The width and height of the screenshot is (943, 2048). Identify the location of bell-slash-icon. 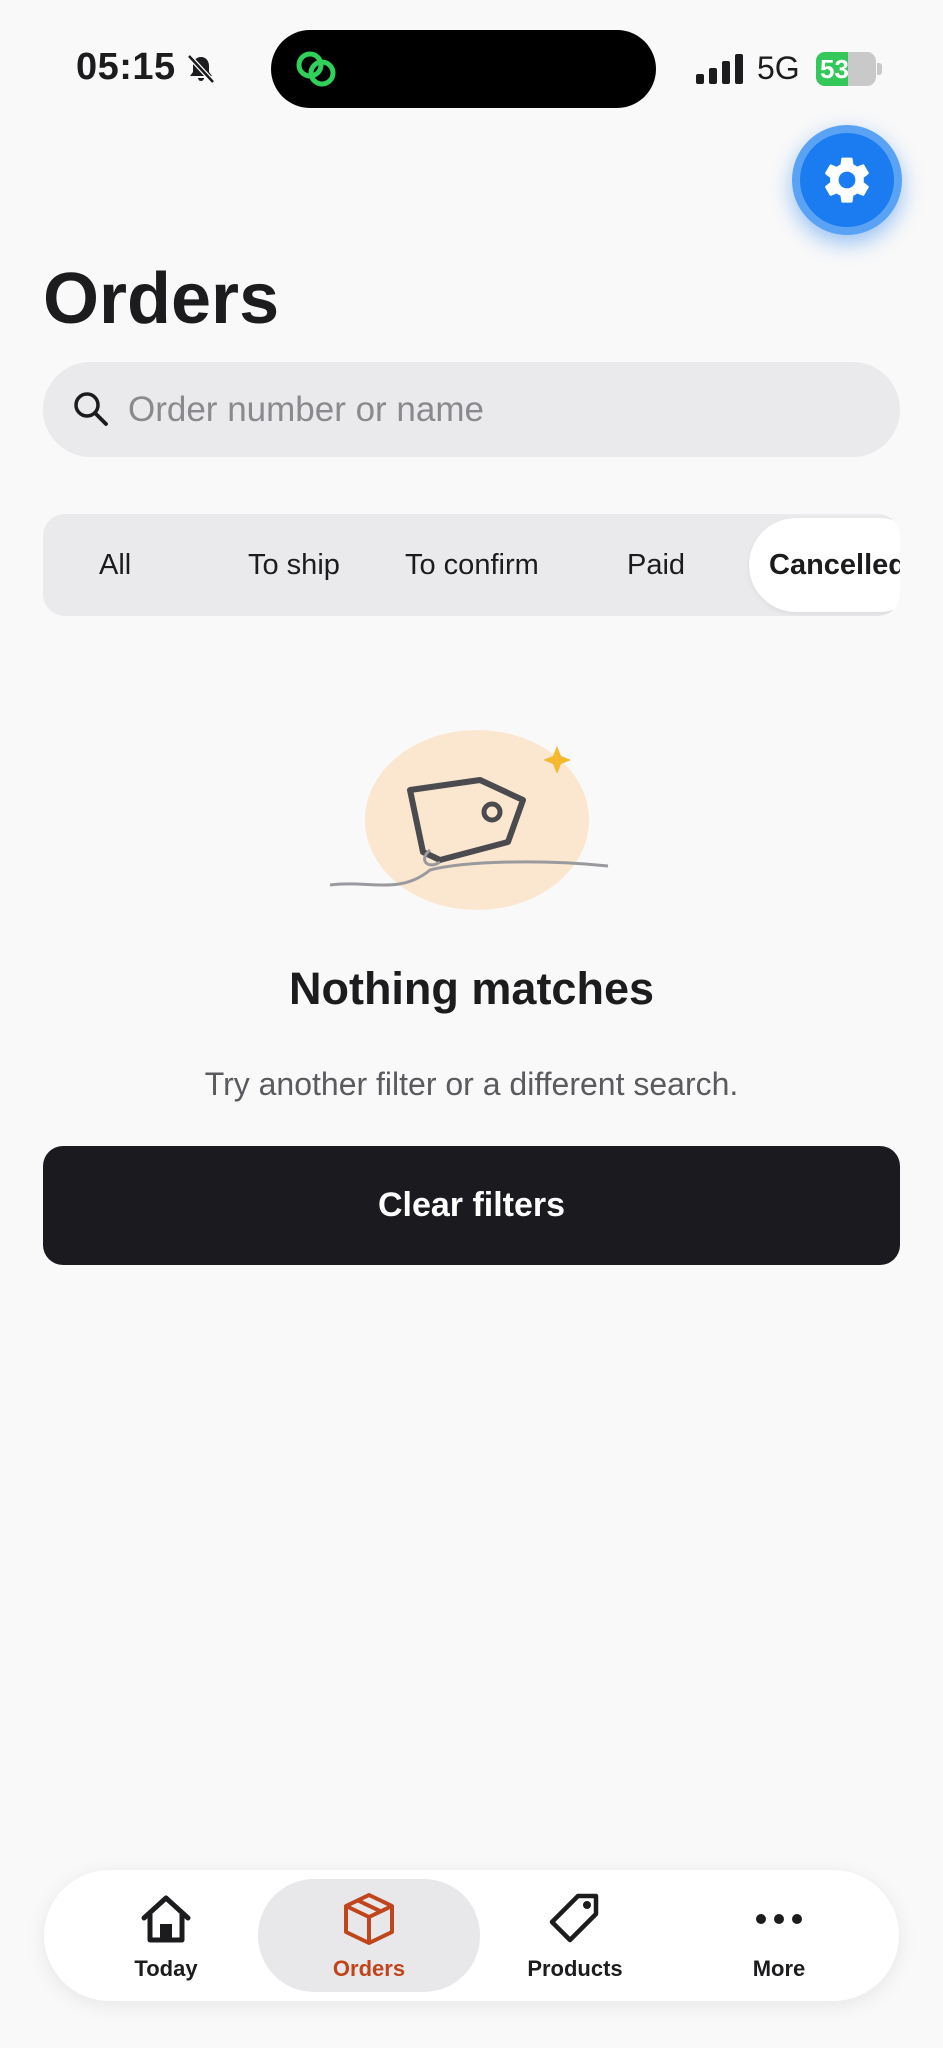
(201, 69).